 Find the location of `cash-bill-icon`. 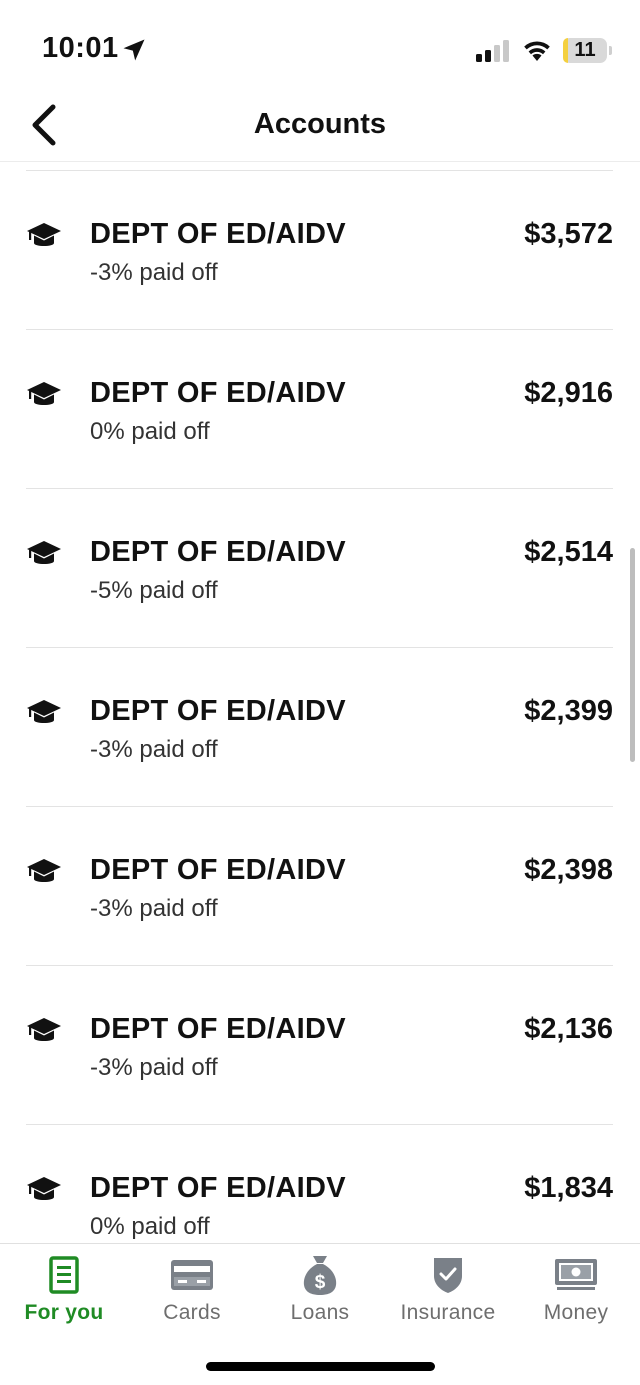

cash-bill-icon is located at coordinates (576, 1275).